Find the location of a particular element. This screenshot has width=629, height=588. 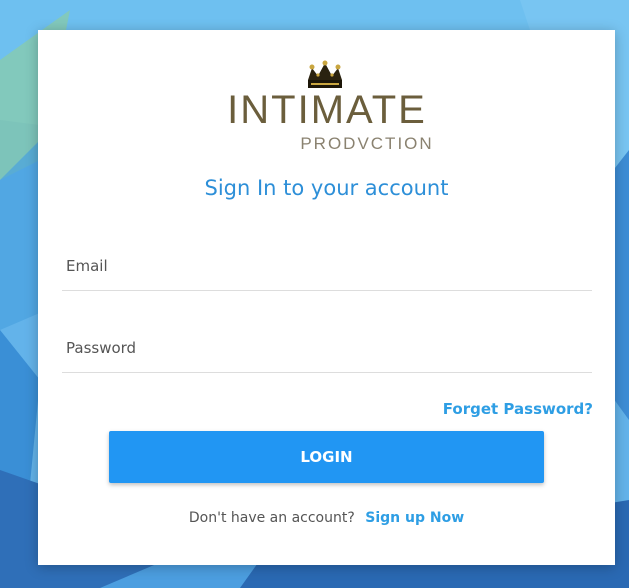

email-field-wrapper is located at coordinates (327, 268).